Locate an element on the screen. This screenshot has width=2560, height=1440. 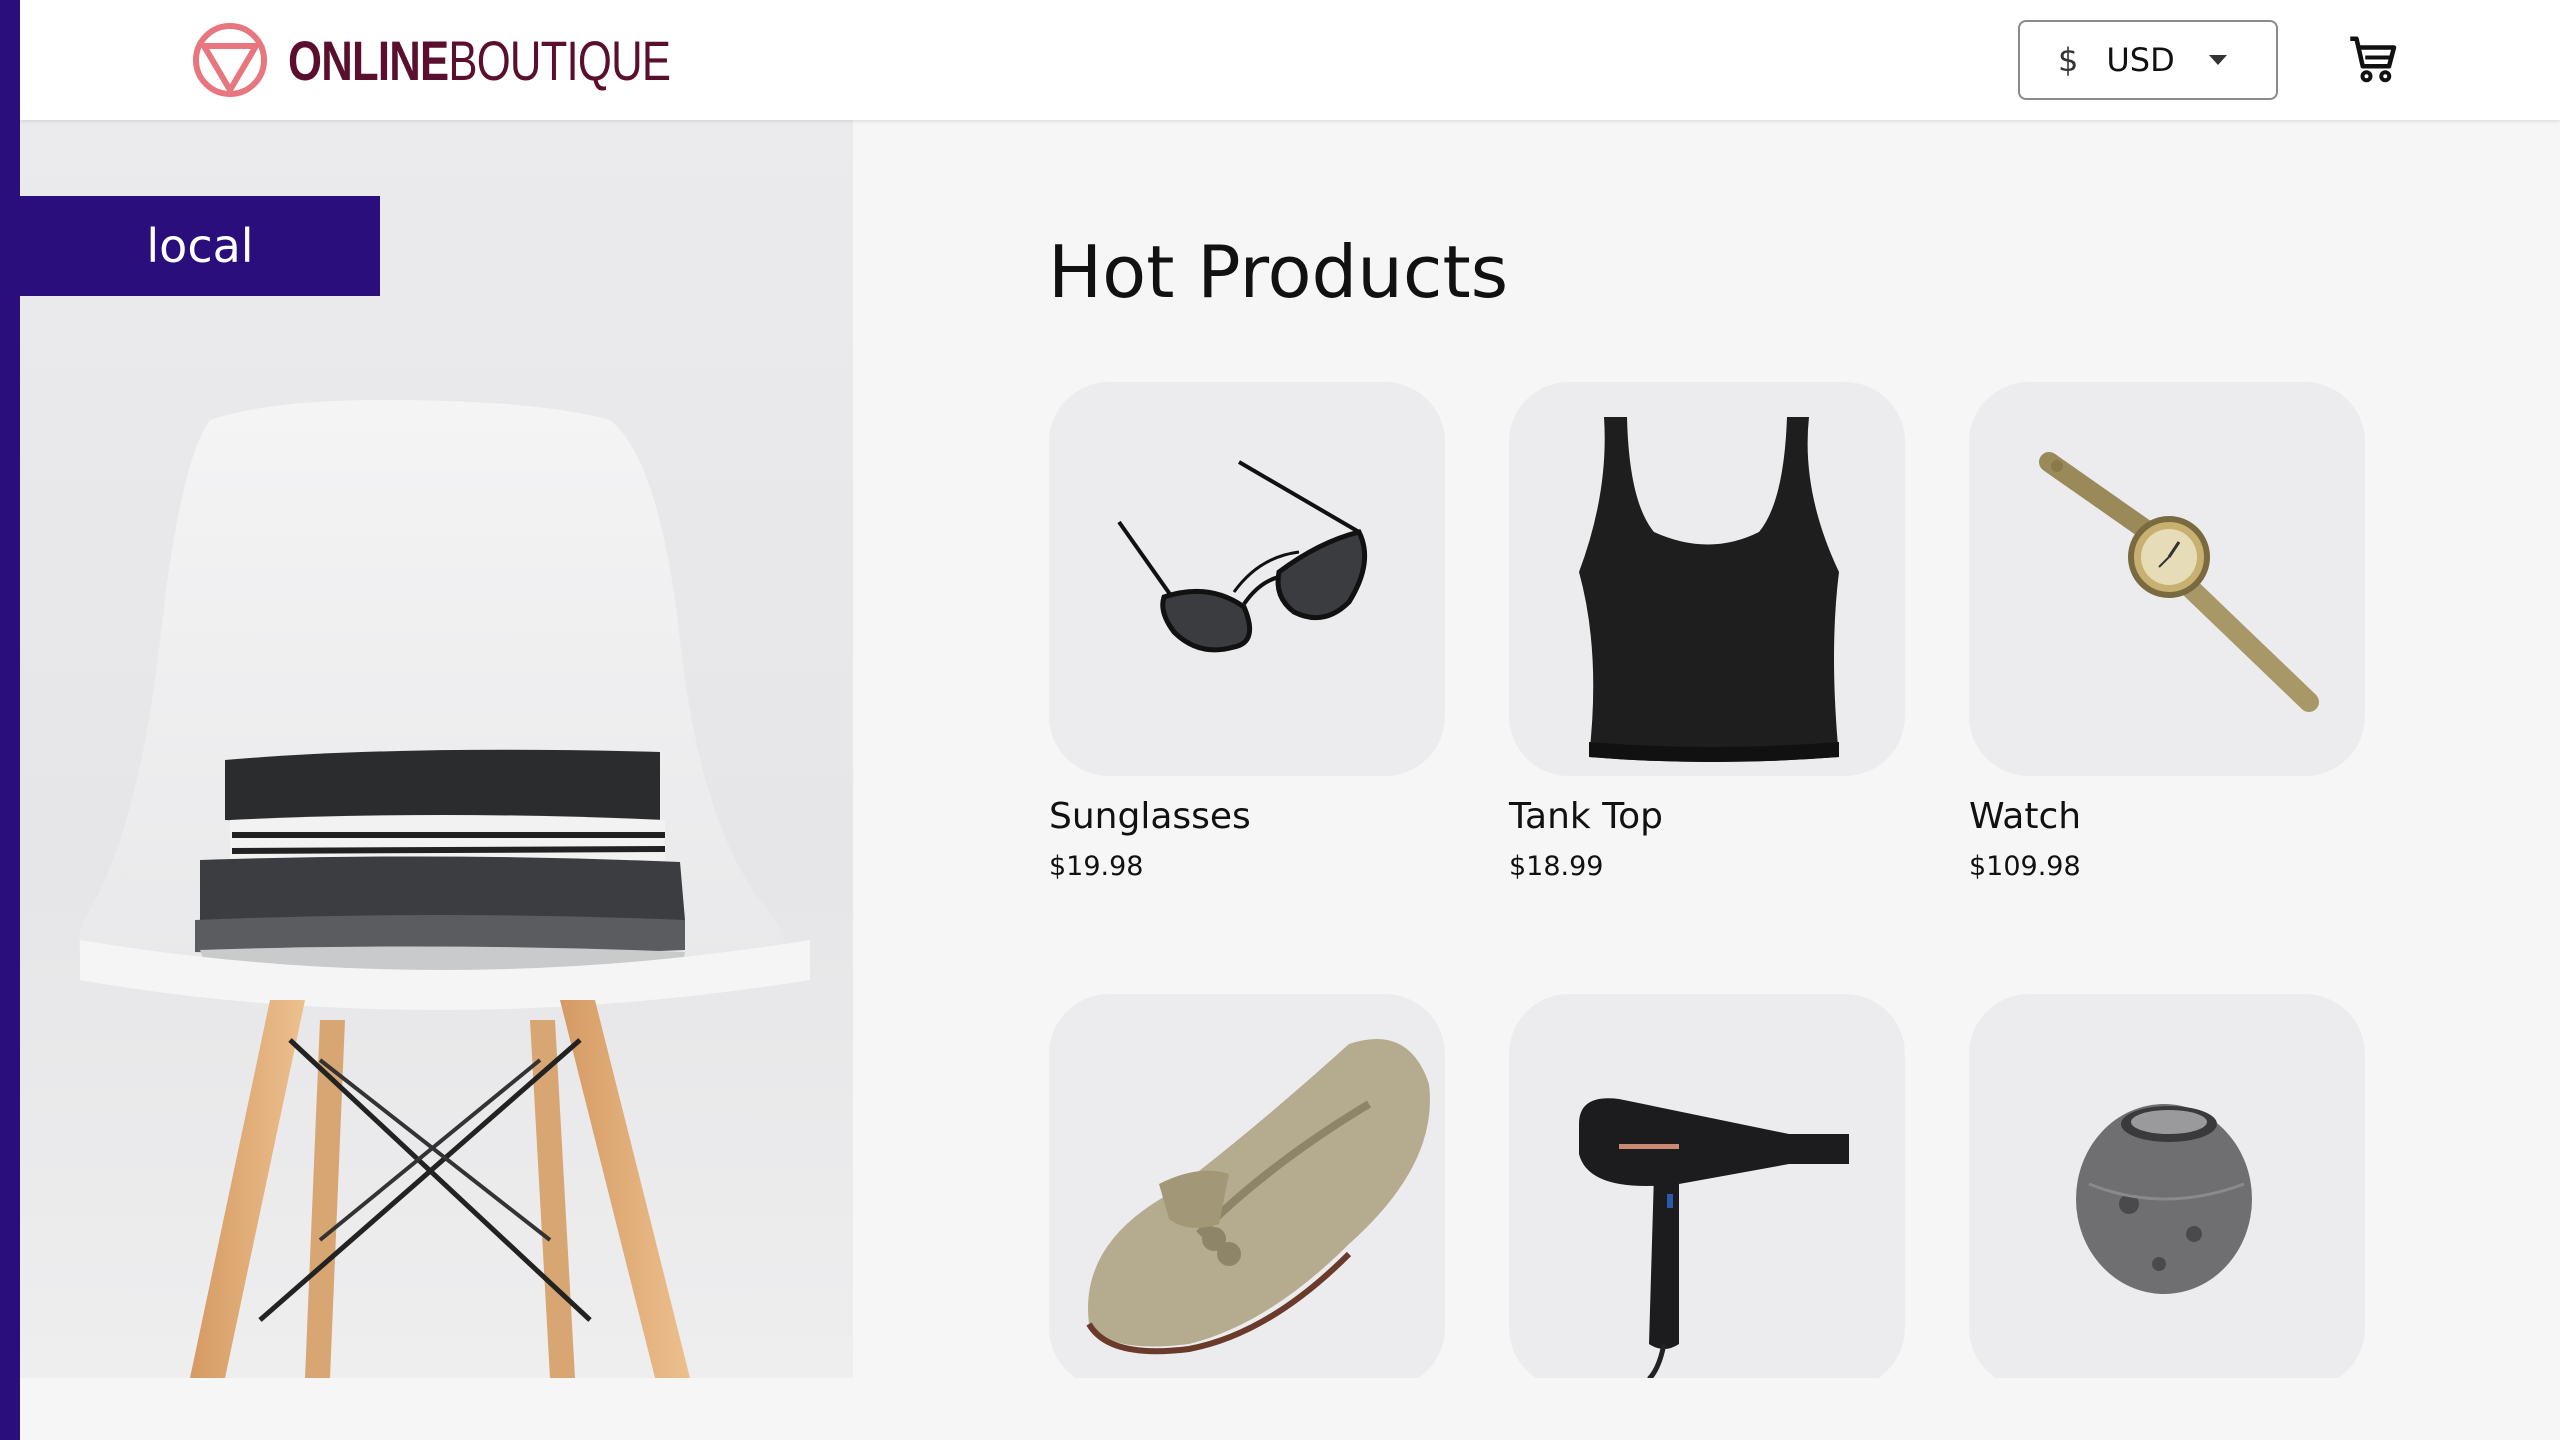
product-card: Watch $109.98 is located at coordinates (2167, 632).